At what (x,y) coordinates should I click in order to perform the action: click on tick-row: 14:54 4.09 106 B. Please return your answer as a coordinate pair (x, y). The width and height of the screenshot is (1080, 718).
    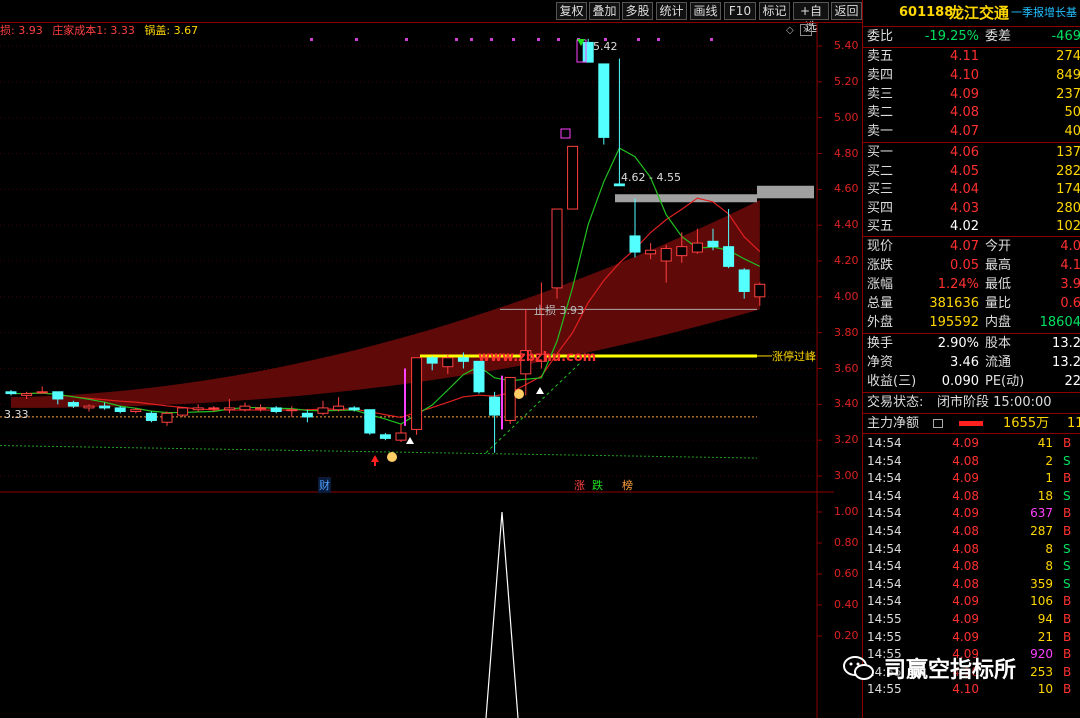
    Looking at the image, I should click on (971, 602).